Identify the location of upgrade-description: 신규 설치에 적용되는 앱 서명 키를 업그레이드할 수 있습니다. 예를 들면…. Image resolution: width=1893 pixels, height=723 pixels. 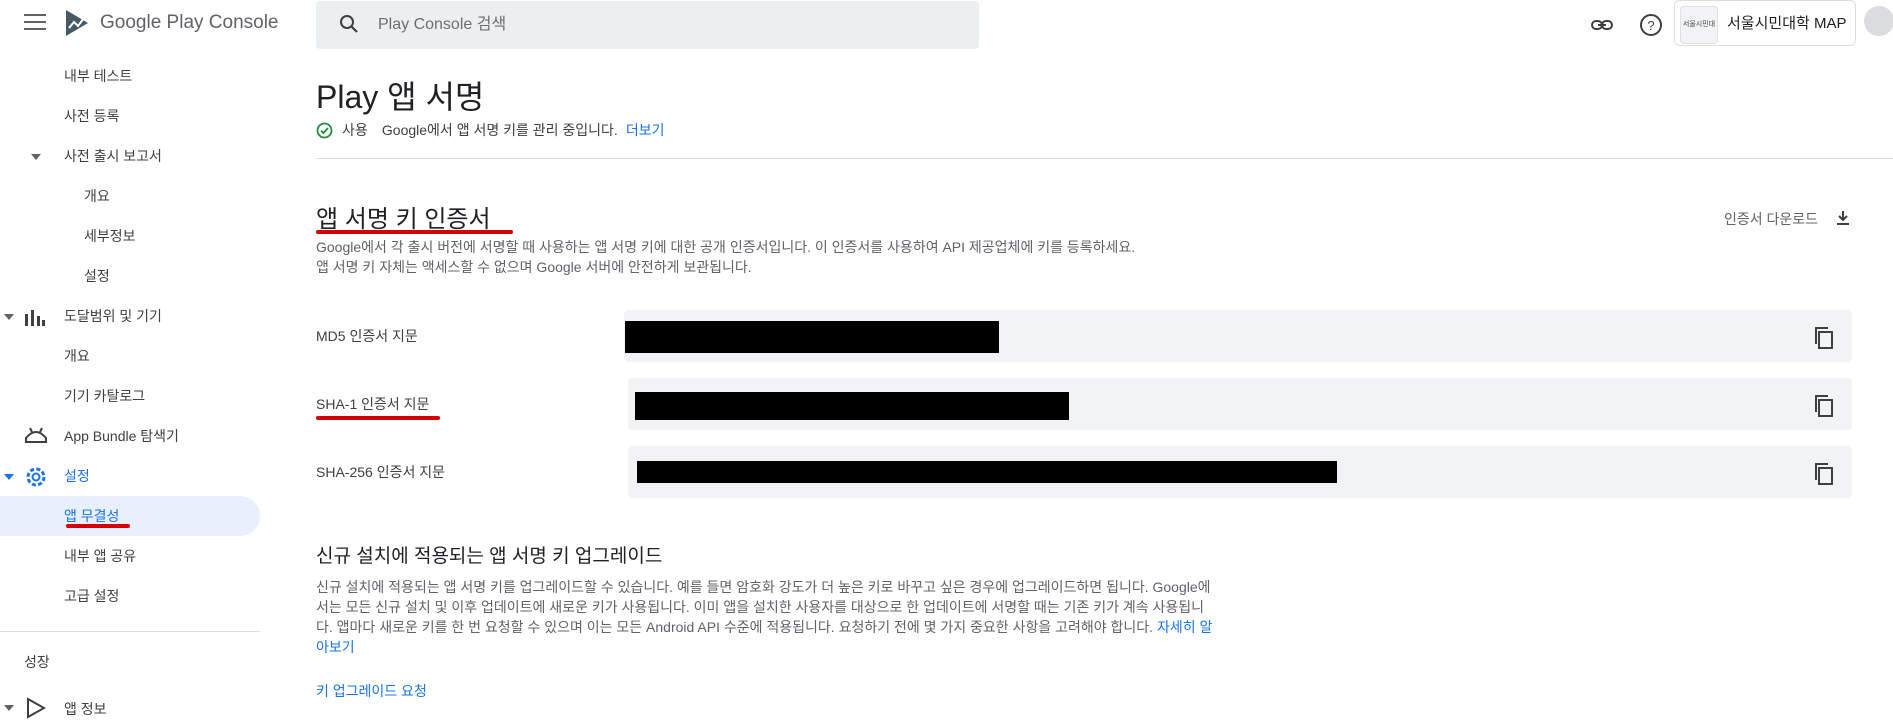
(767, 617).